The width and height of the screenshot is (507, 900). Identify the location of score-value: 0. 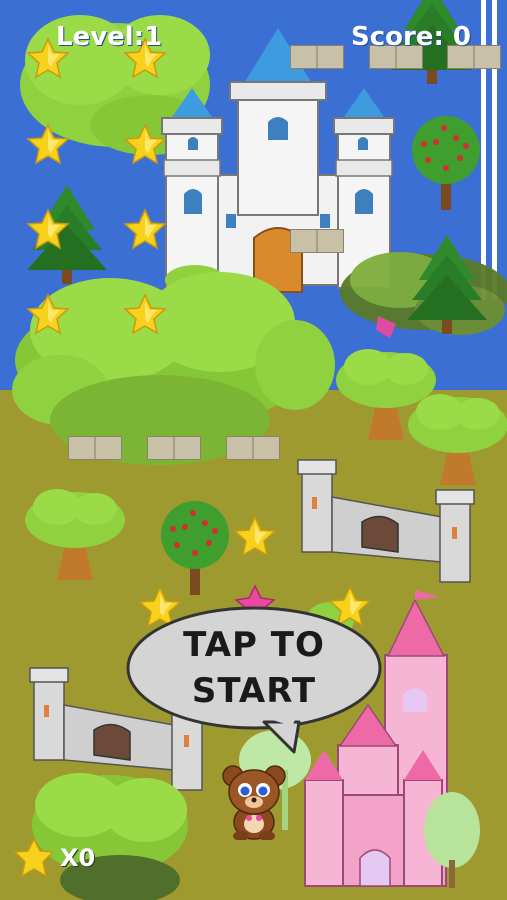
(461, 37).